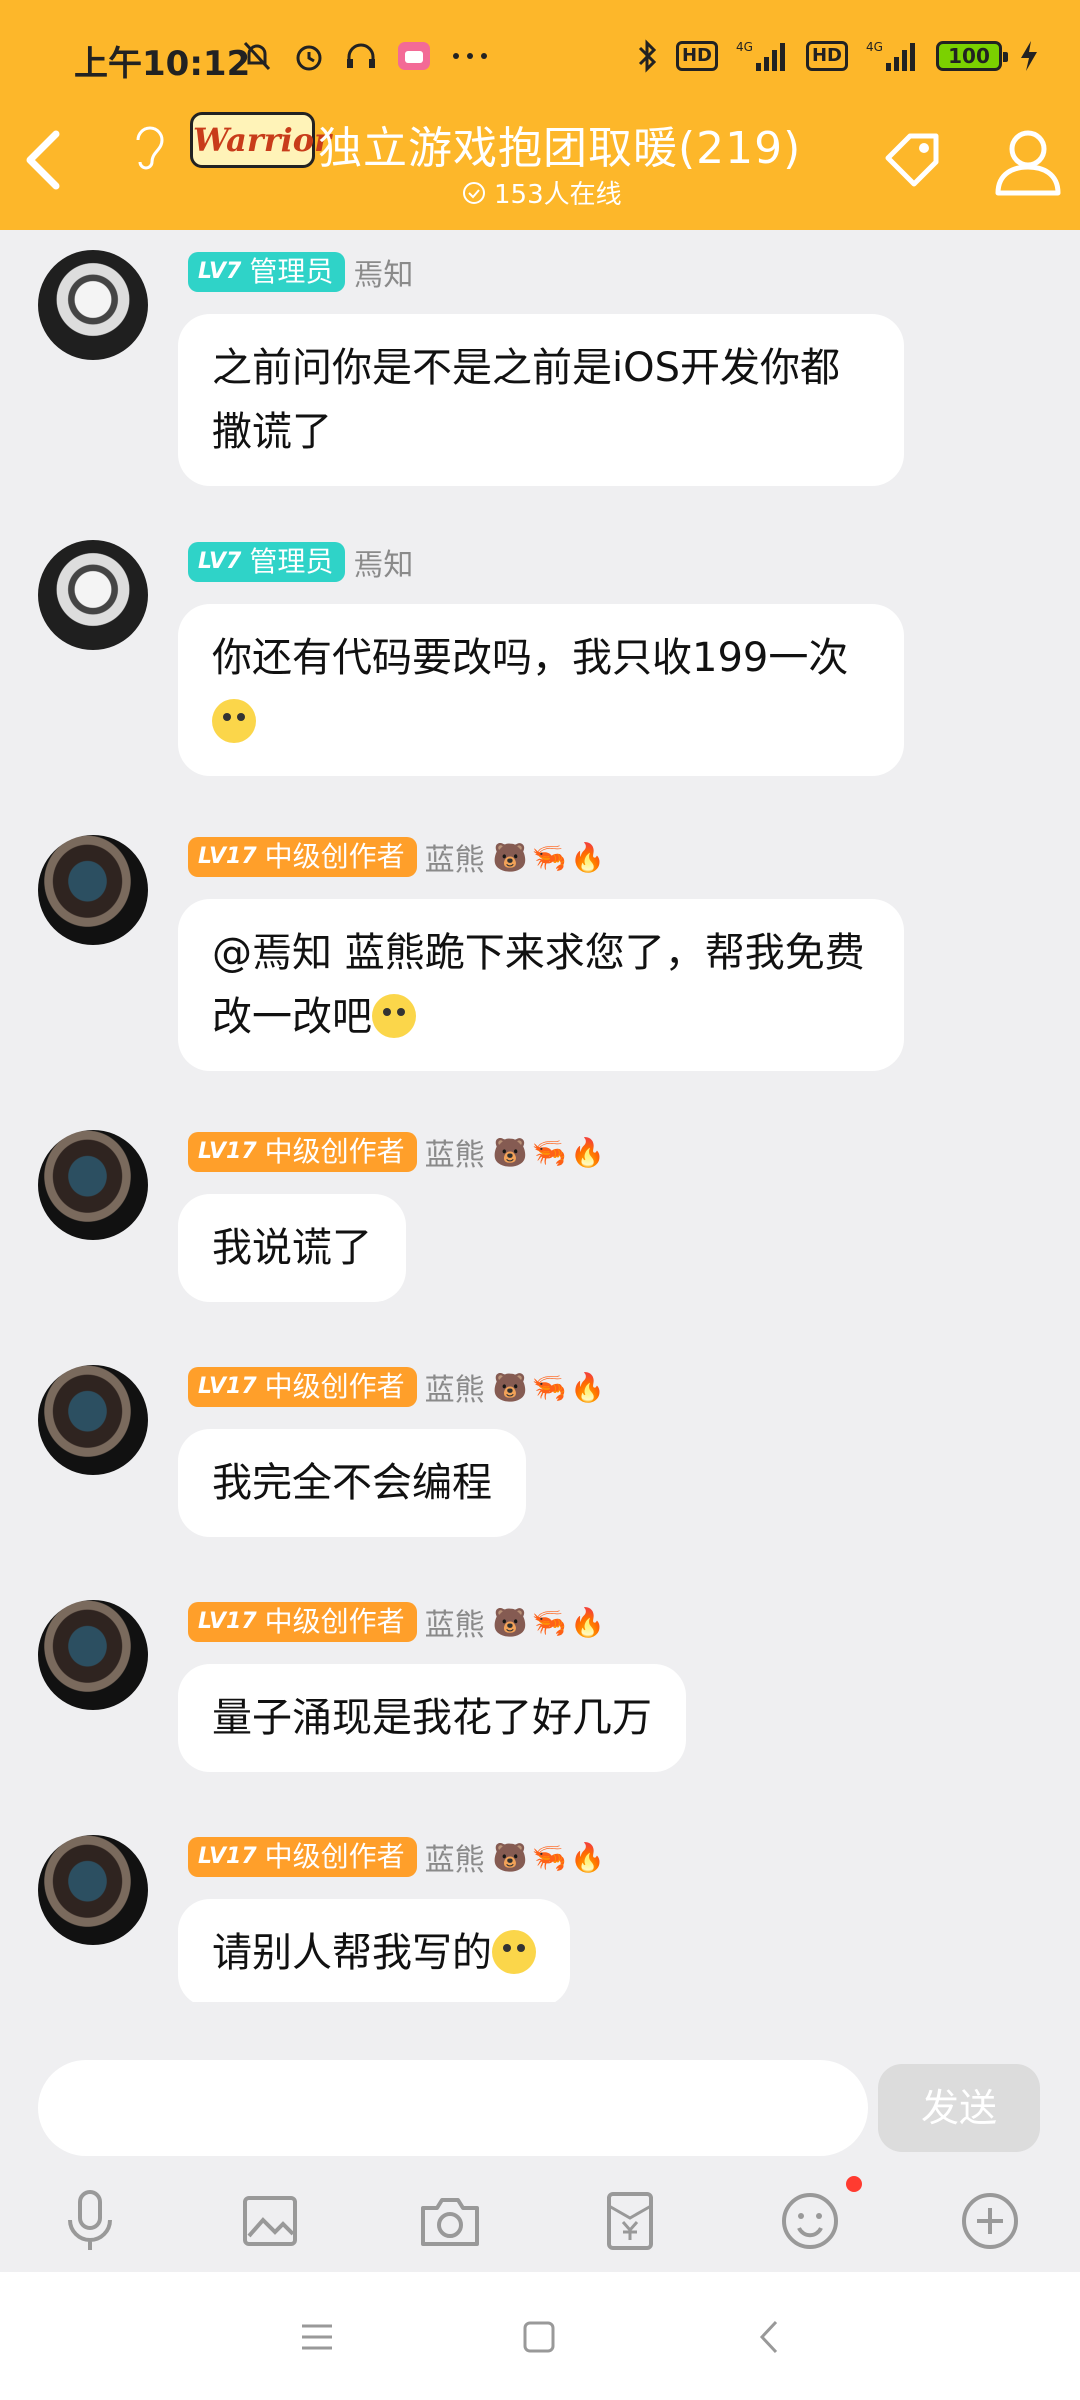  What do you see at coordinates (530, 658) in the screenshot?
I see `message-text: 你还有代码要改吗，我只收199一次` at bounding box center [530, 658].